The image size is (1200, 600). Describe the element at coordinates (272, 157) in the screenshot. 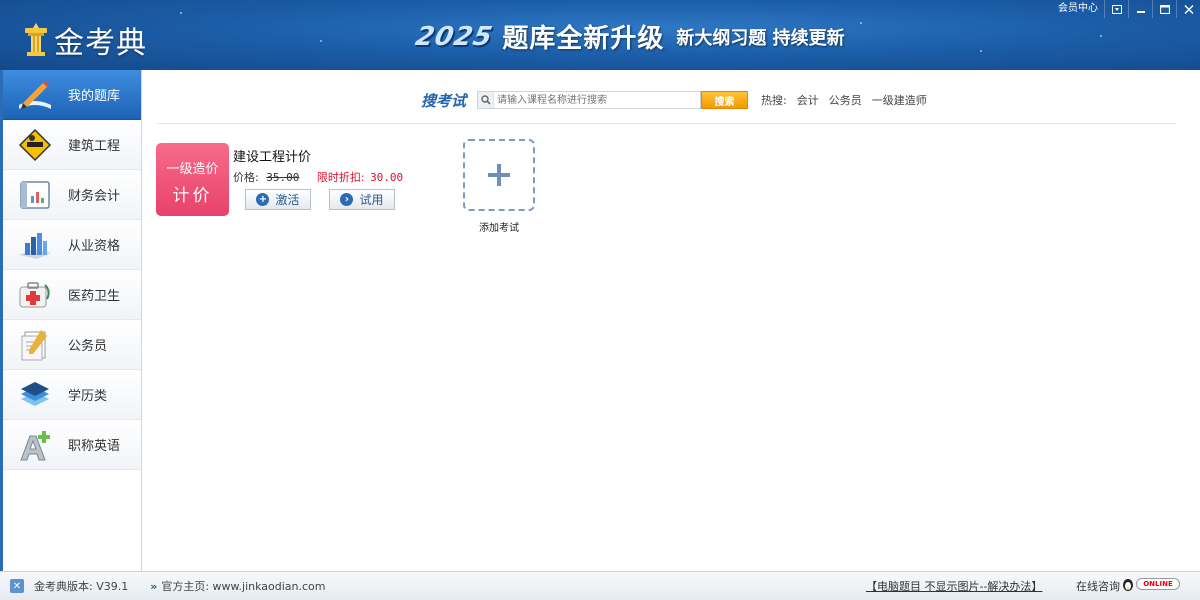

I see `course-title: 建设工程计价` at that location.